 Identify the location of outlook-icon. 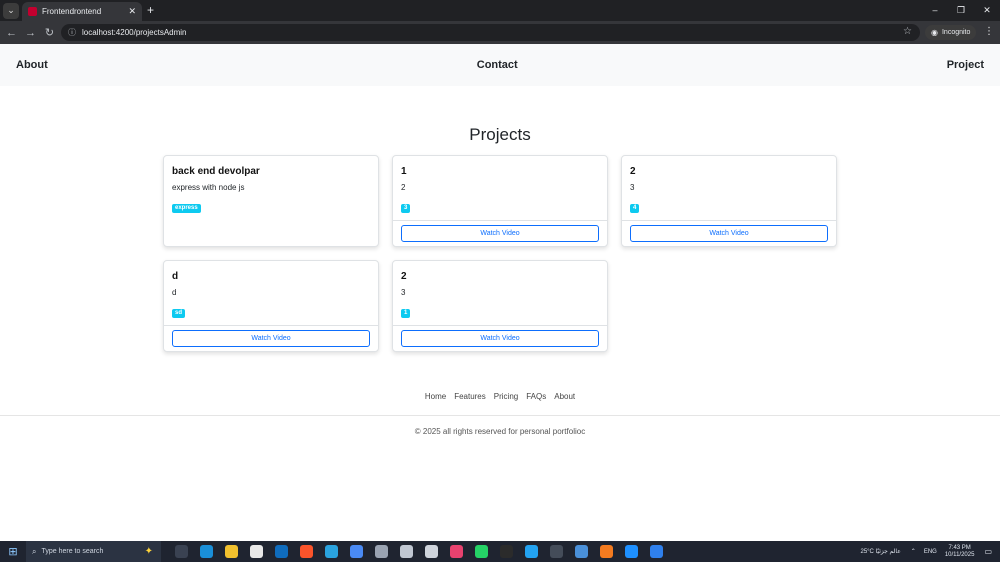
(281, 551).